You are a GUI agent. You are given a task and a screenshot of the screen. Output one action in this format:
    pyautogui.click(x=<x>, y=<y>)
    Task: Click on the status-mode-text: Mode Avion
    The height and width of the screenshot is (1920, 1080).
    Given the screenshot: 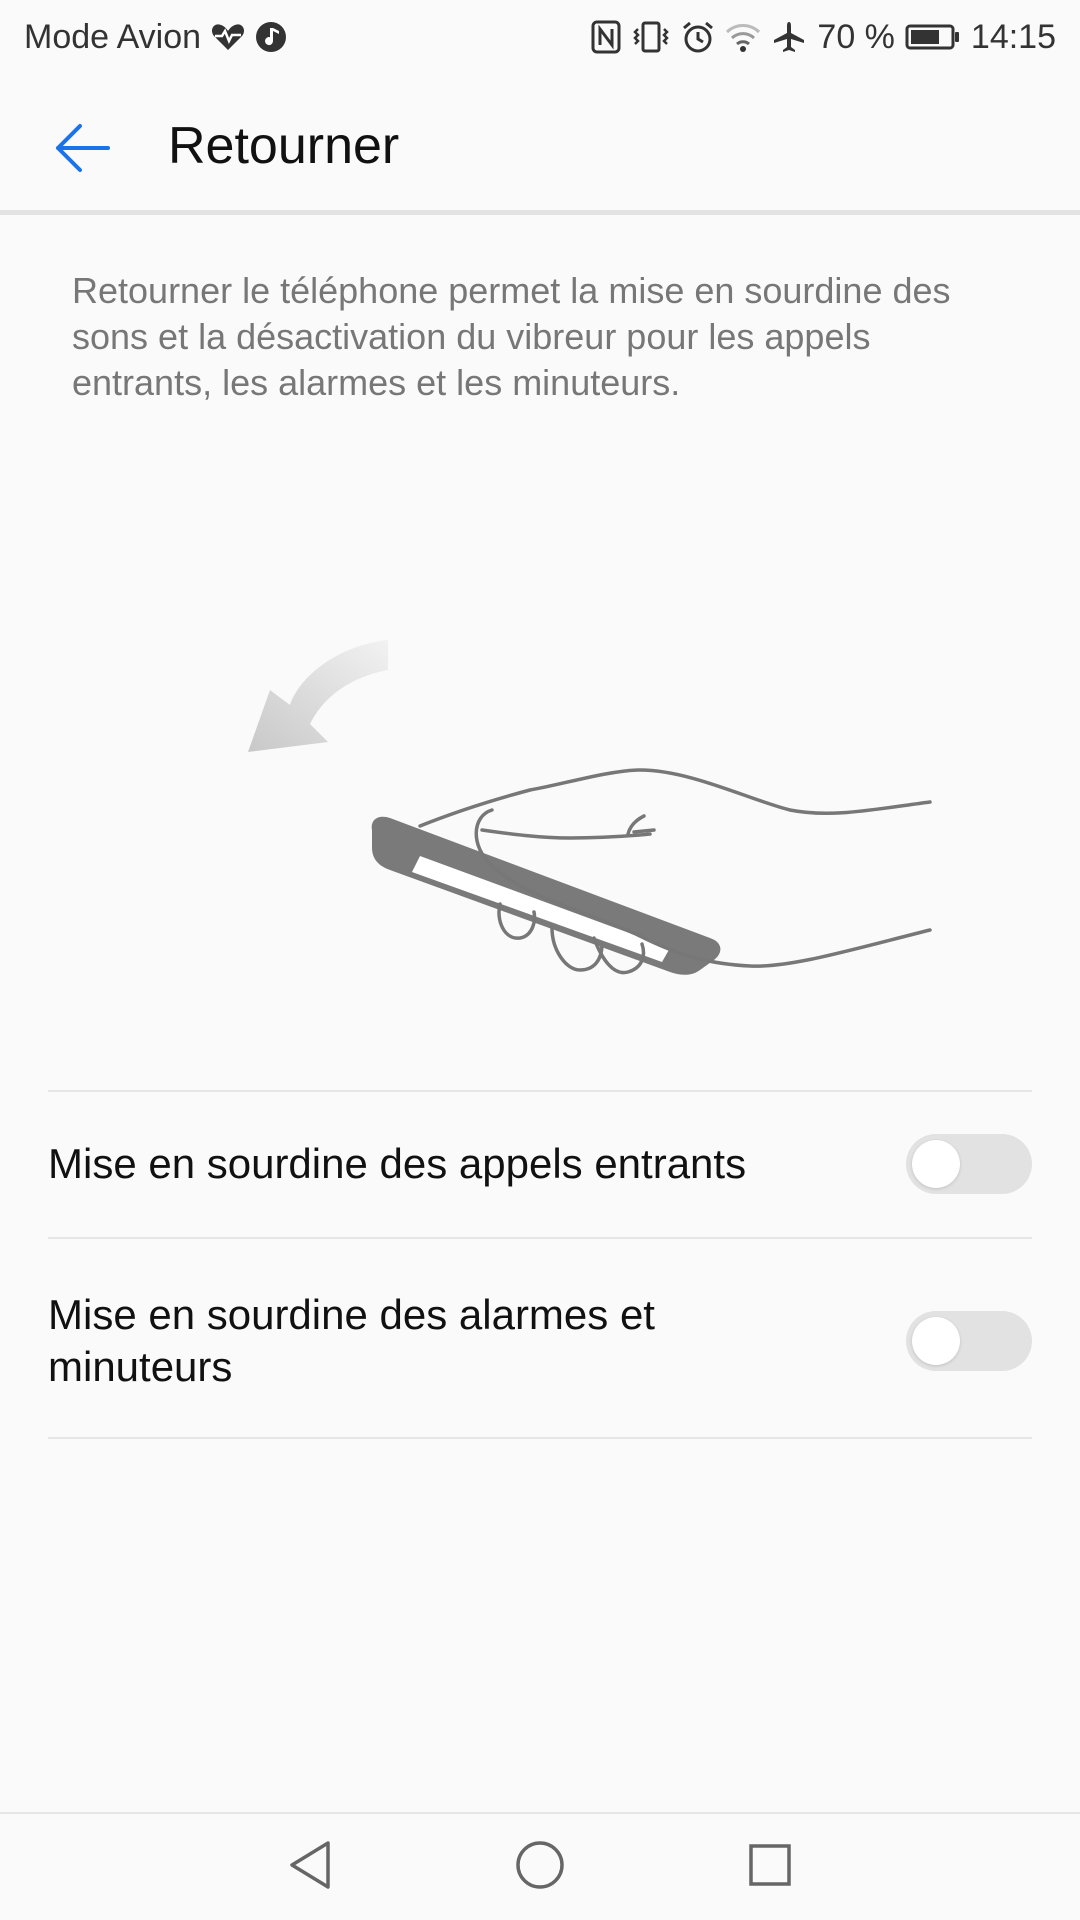 What is the action you would take?
    pyautogui.click(x=113, y=36)
    